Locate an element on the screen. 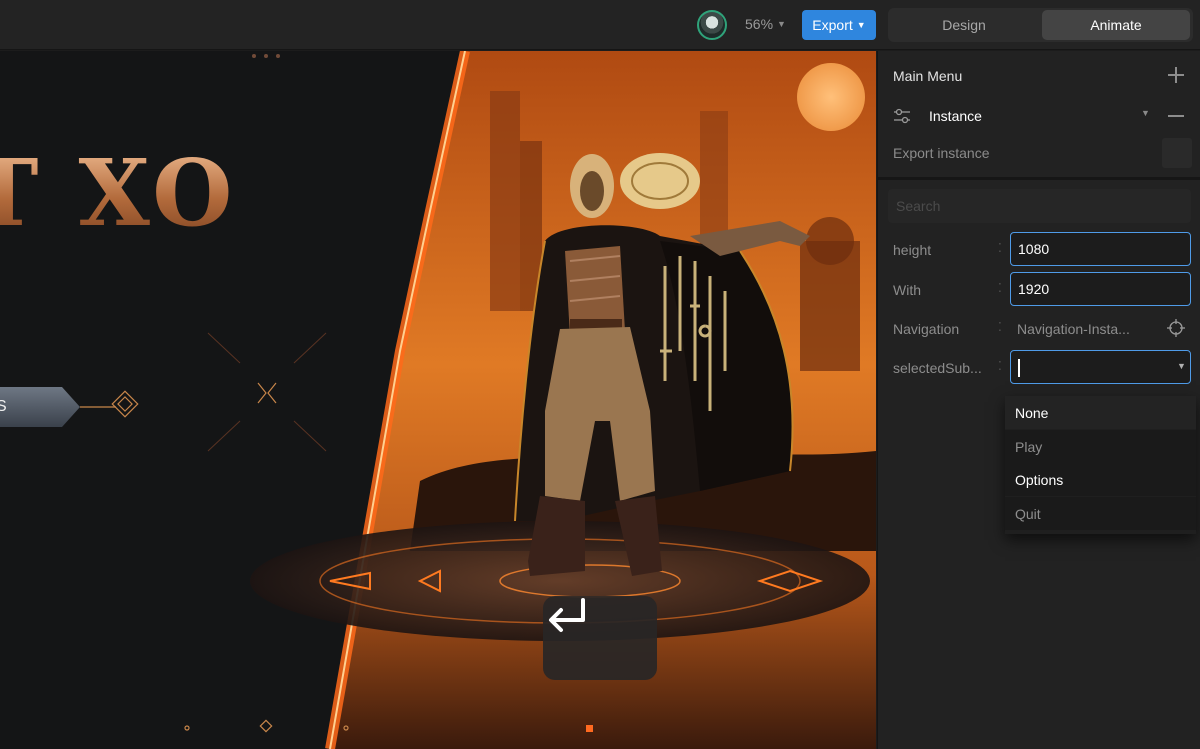  top-toolbar: 56% ▼ Export ▼ Design Animate is located at coordinates (600, 25).